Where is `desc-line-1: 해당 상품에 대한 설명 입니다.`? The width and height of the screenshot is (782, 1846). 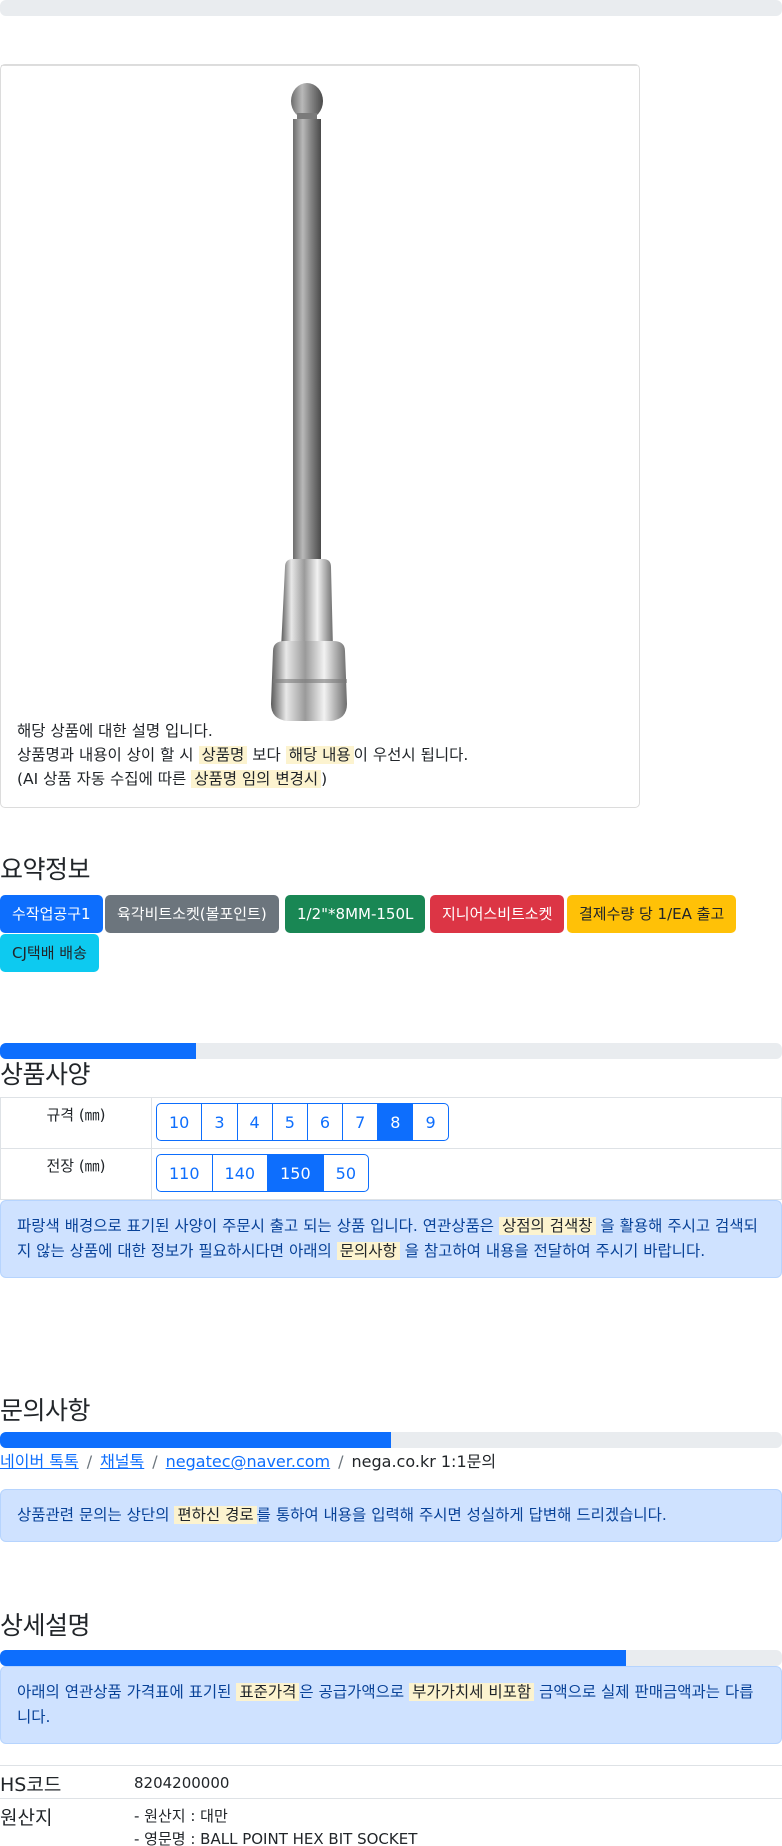 desc-line-1: 해당 상품에 대한 설명 입니다. is located at coordinates (115, 731).